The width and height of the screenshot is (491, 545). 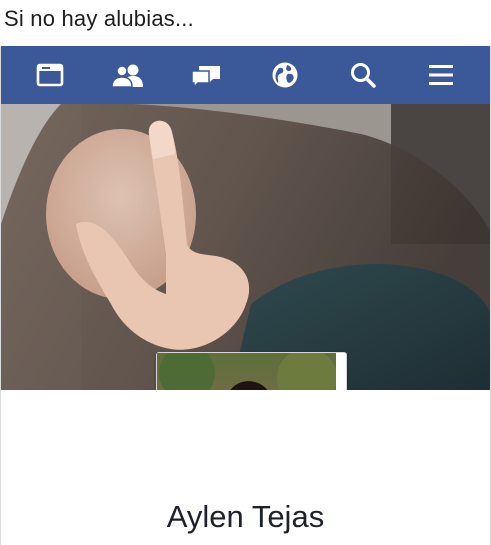 What do you see at coordinates (245, 516) in the screenshot?
I see `profile-name: Aylen Tejas` at bounding box center [245, 516].